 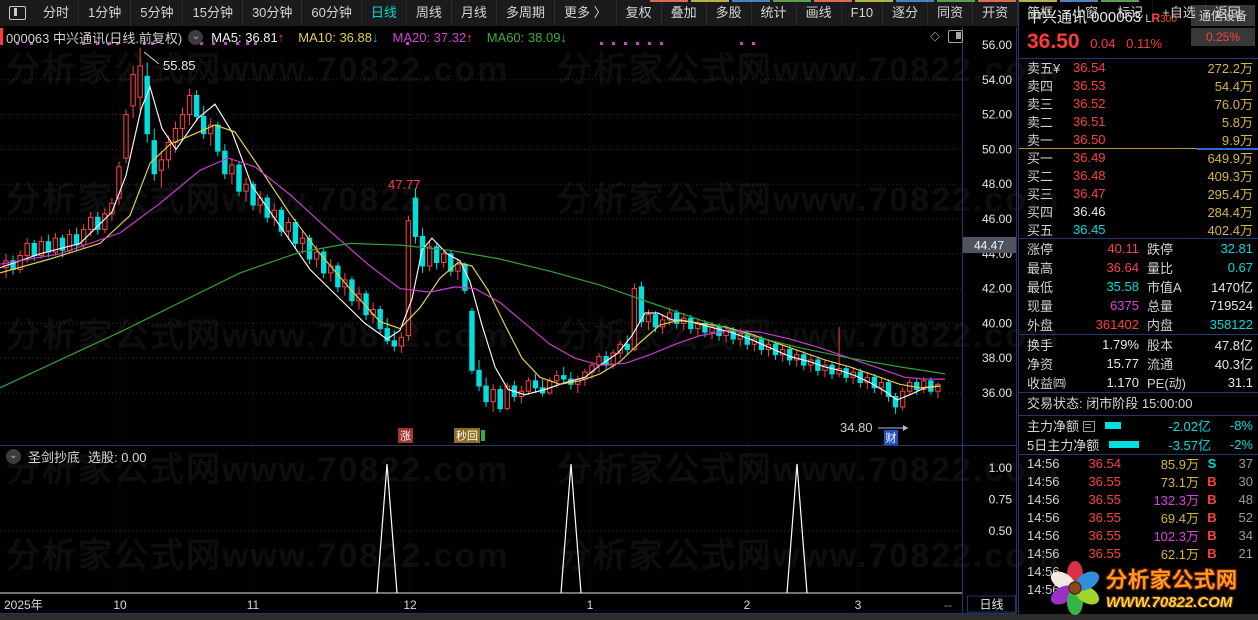 I want to click on menu-item-叠加: 叠加, so click(x=683, y=13).